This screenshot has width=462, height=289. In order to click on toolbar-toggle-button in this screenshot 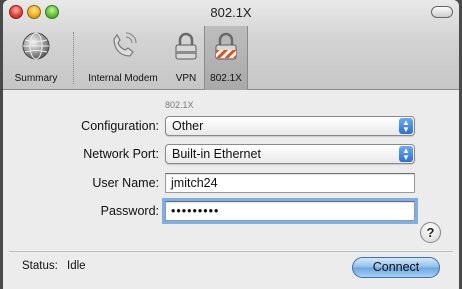, I will do `click(442, 12)`.